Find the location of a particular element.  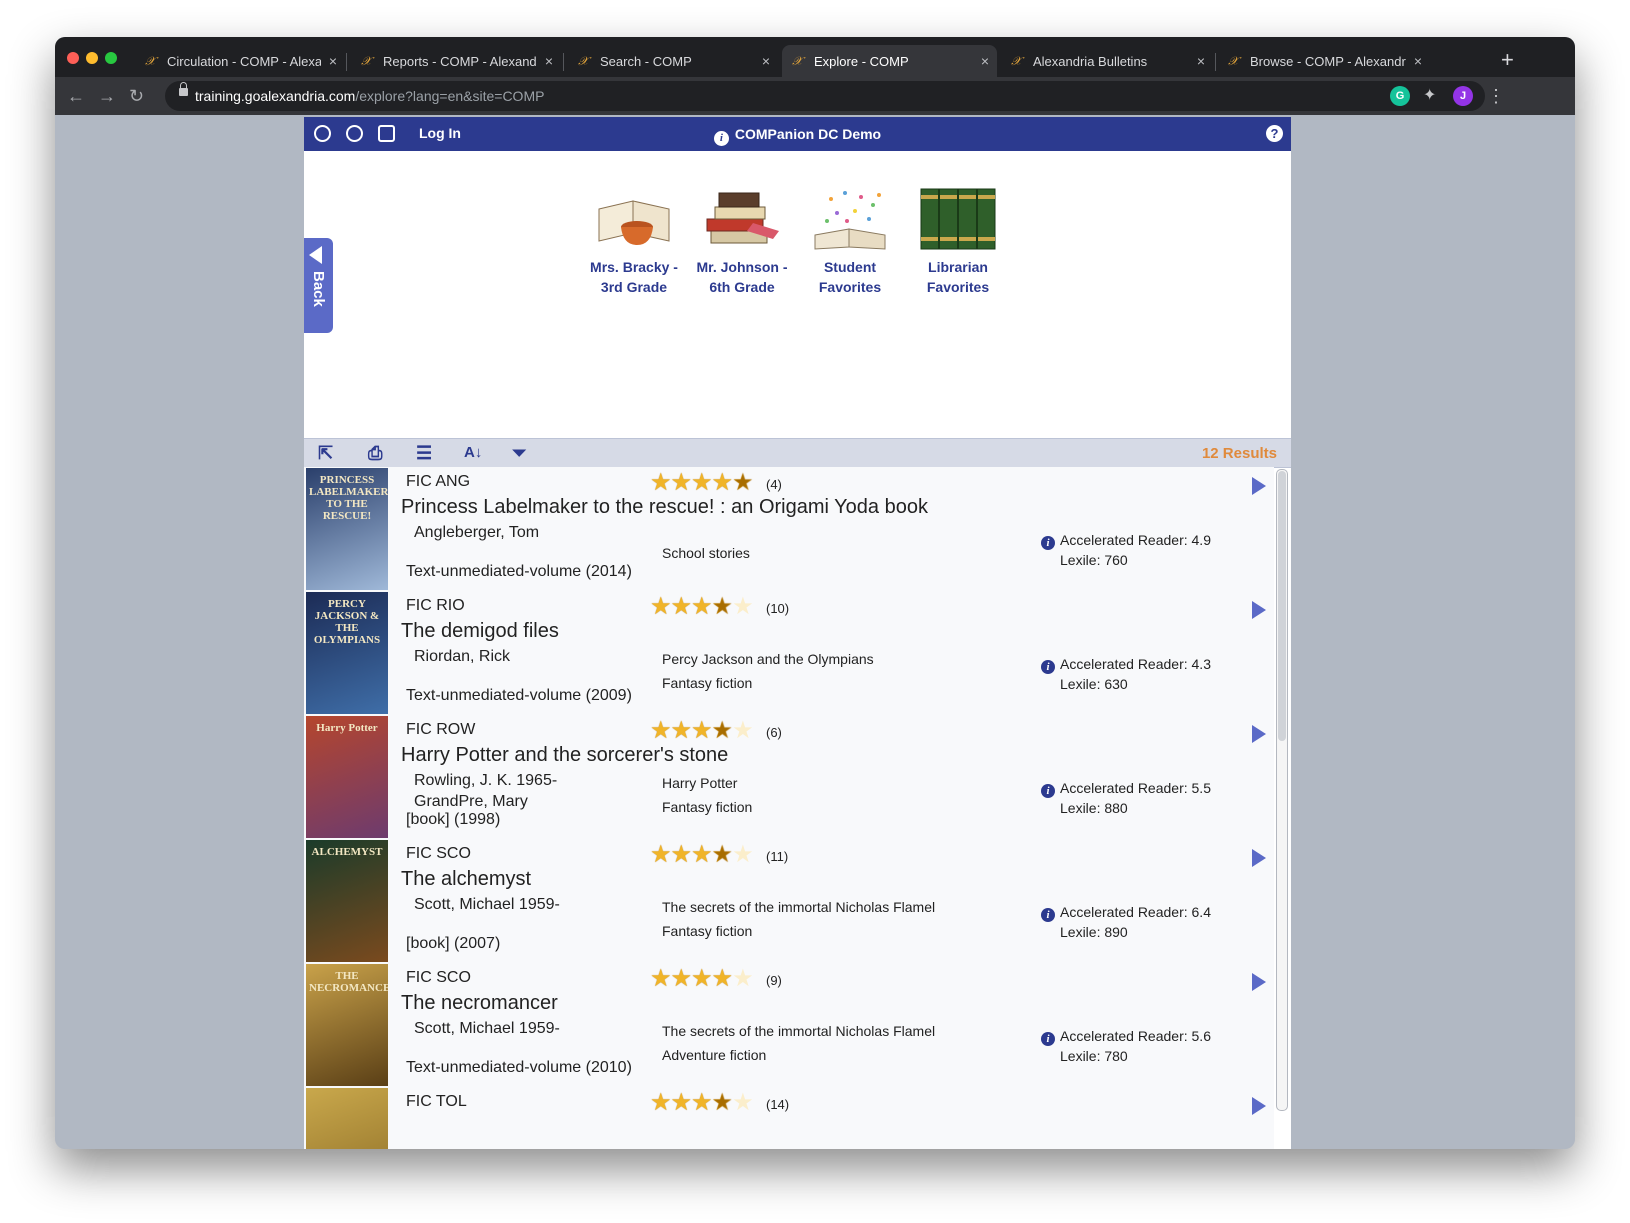

help-icon: ? is located at coordinates (1274, 133).